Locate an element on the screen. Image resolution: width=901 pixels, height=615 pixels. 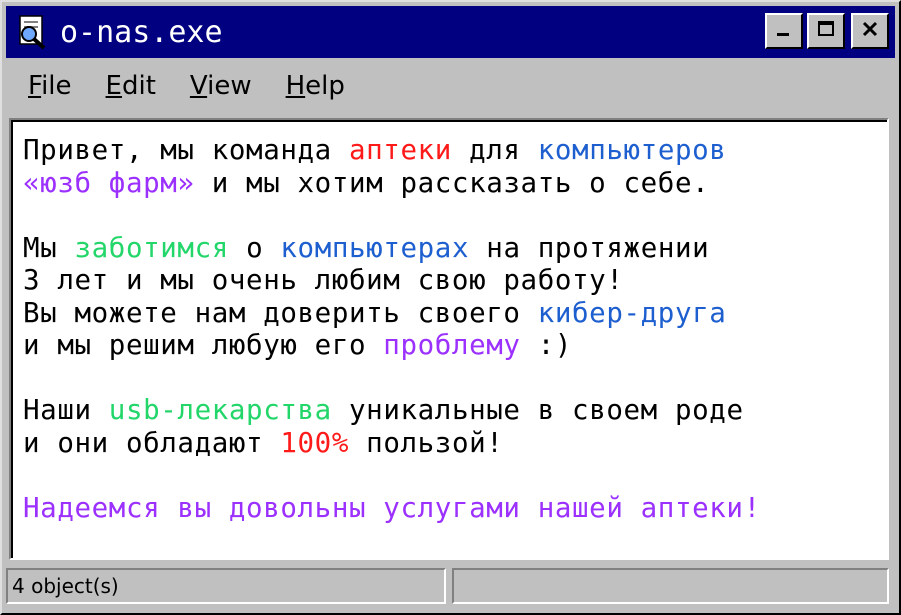
window-title: o-nas.exe is located at coordinates (141, 32).